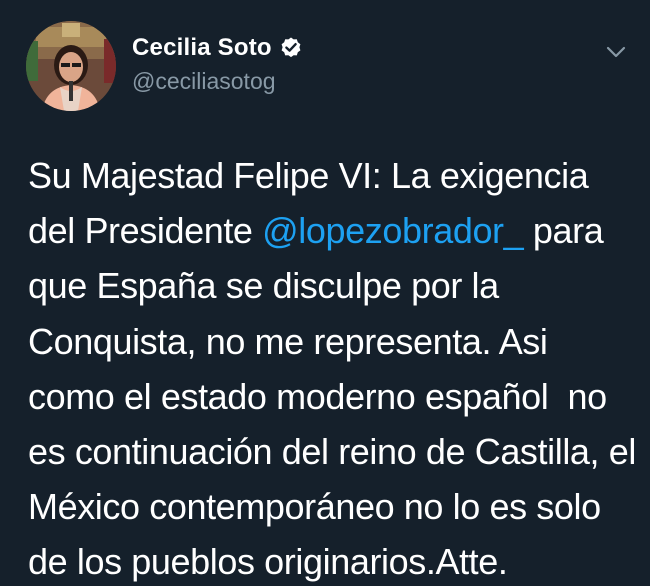 The width and height of the screenshot is (650, 586). I want to click on tweet-line-2-suffix: para, so click(563, 231).